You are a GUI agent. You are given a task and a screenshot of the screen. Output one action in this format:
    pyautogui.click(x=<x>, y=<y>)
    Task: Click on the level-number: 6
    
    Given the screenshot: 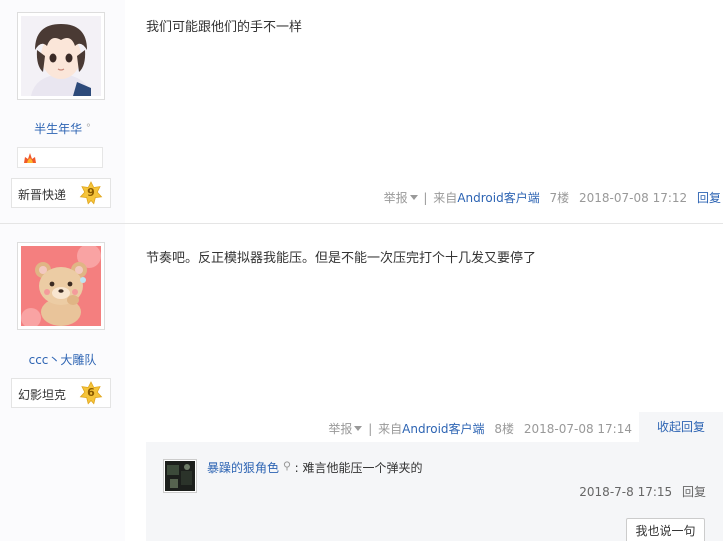 What is the action you would take?
    pyautogui.click(x=91, y=392)
    